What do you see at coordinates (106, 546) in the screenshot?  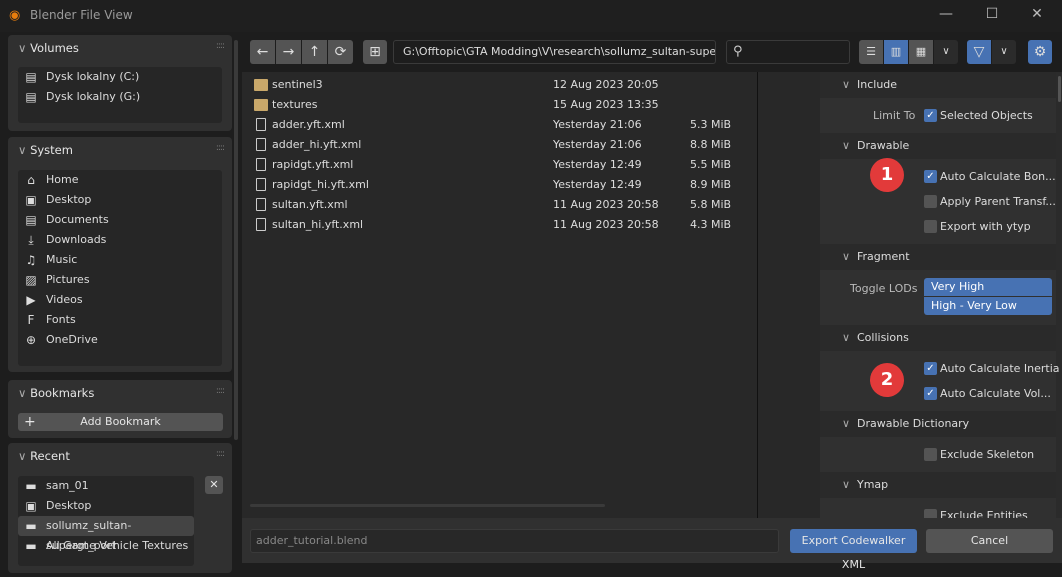 I see `recent-item: ▬ All Game Vehicle Textures` at bounding box center [106, 546].